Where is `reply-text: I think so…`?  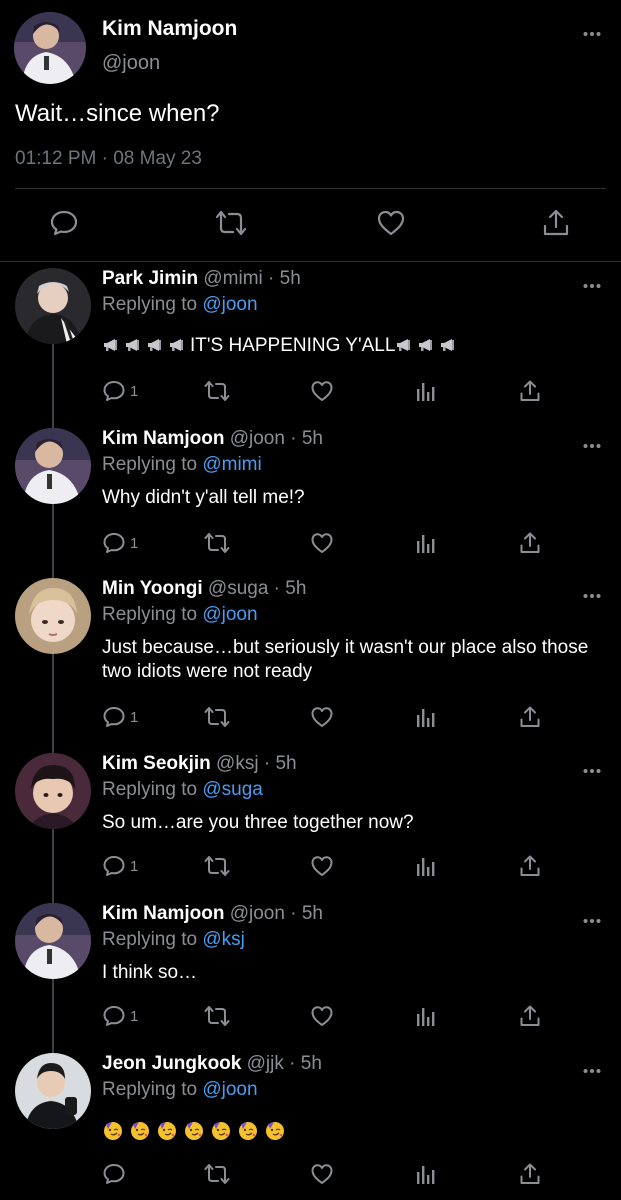
reply-text: I think so… is located at coordinates (150, 972).